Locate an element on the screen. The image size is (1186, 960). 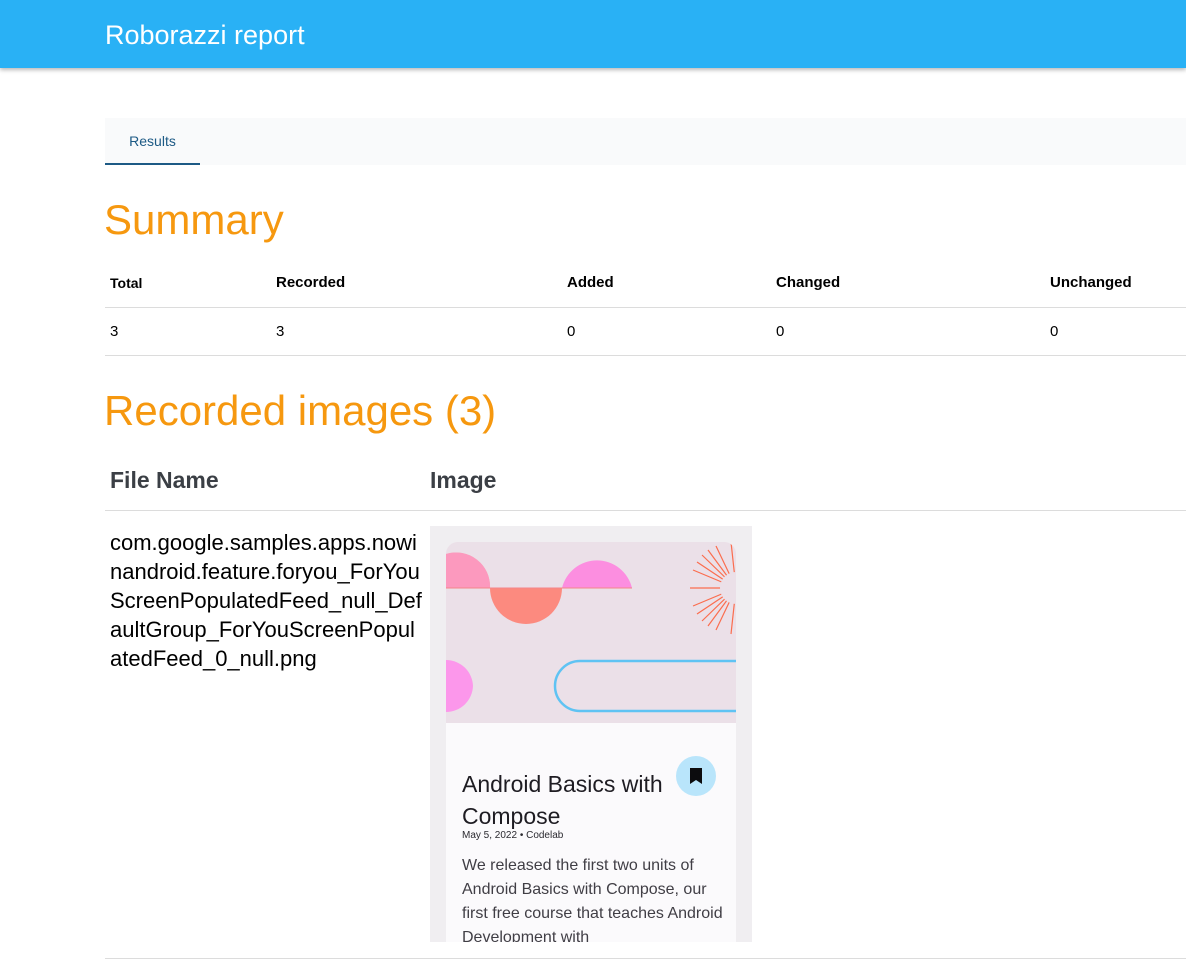
summary-value-changed: 0 is located at coordinates (780, 331).